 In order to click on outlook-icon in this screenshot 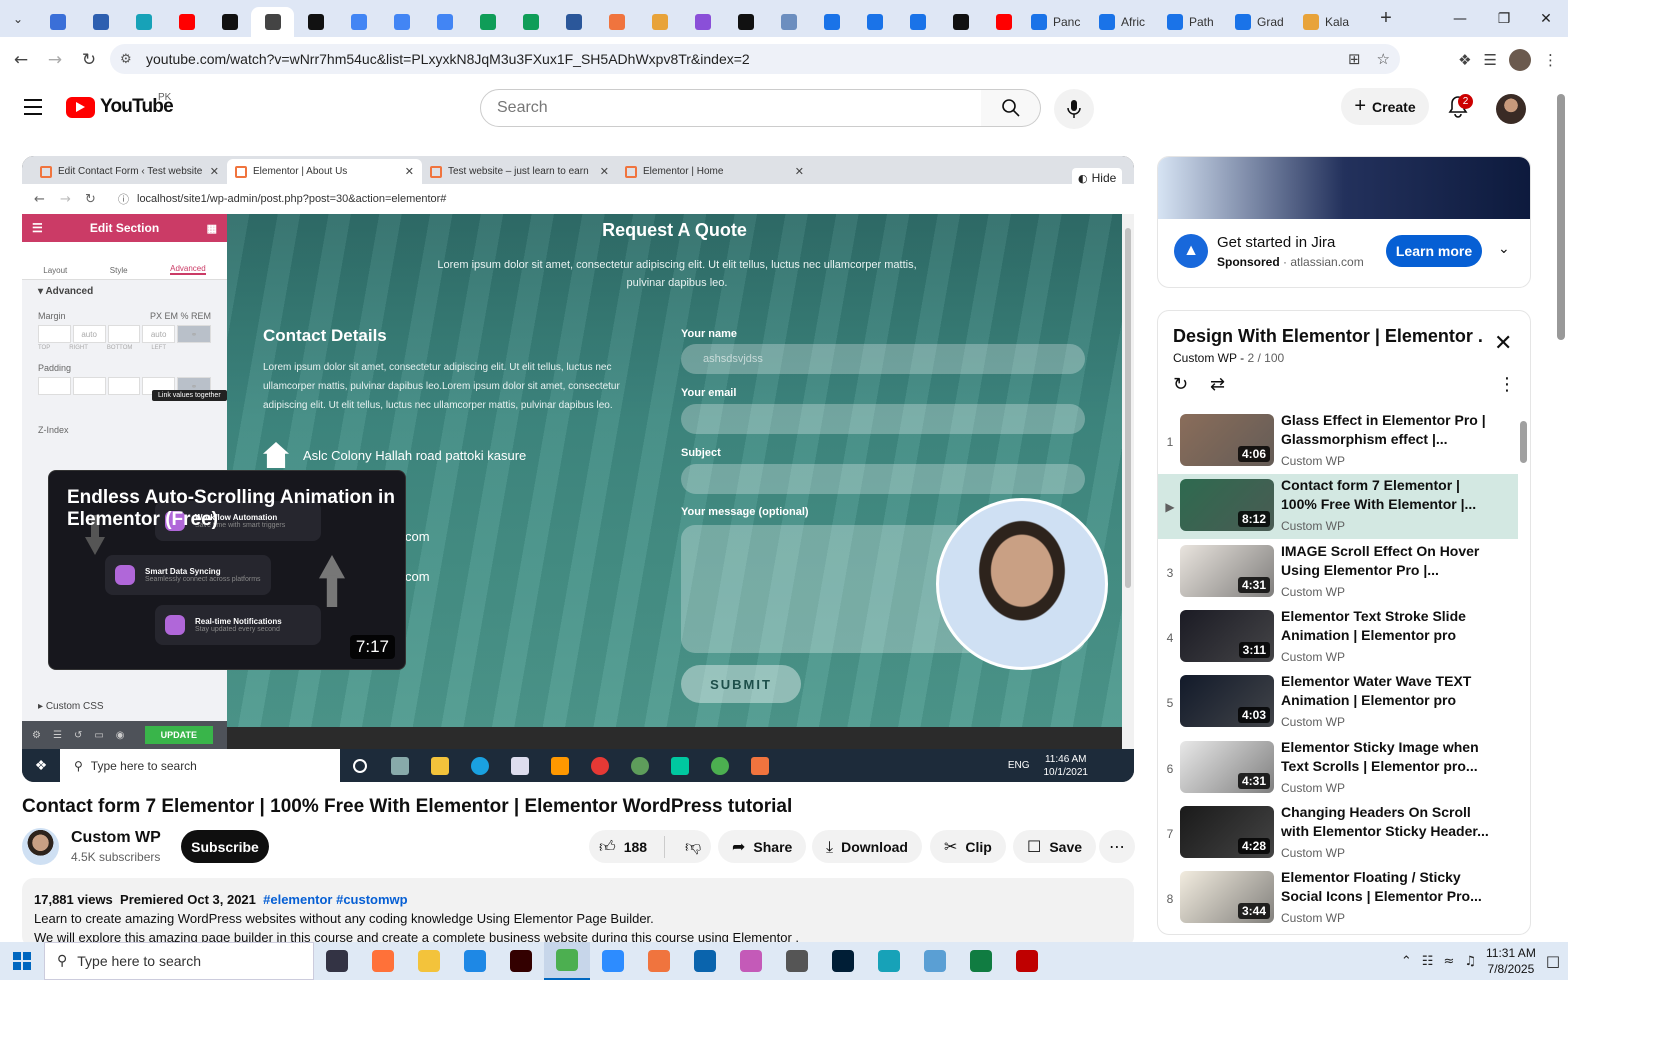, I will do `click(705, 961)`.